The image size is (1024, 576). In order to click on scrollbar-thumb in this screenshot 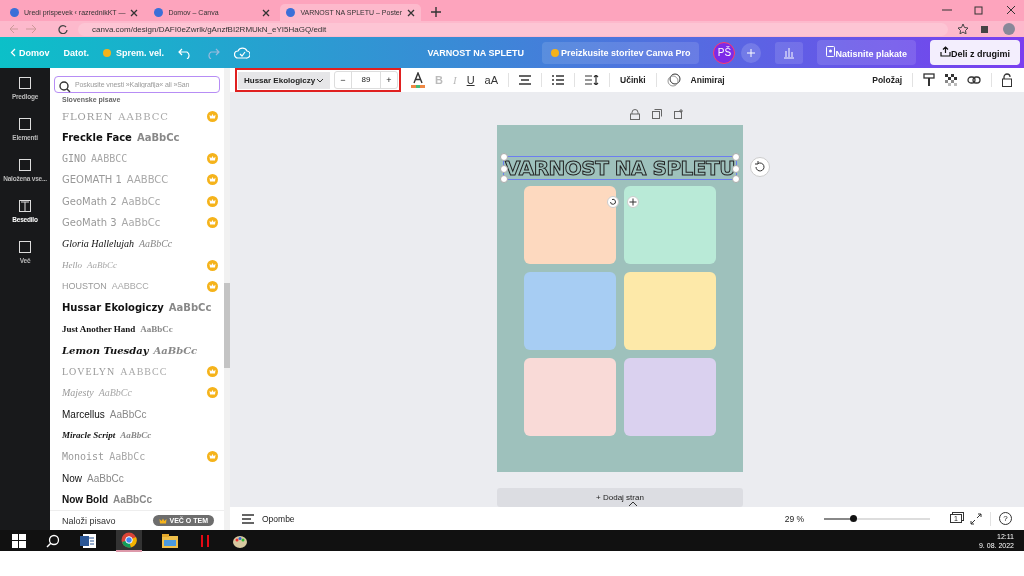, I will do `click(227, 325)`.